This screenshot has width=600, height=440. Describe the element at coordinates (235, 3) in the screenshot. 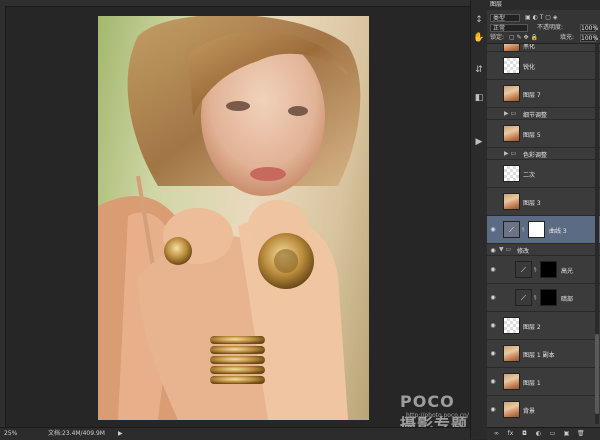

I see `top-ruler` at that location.